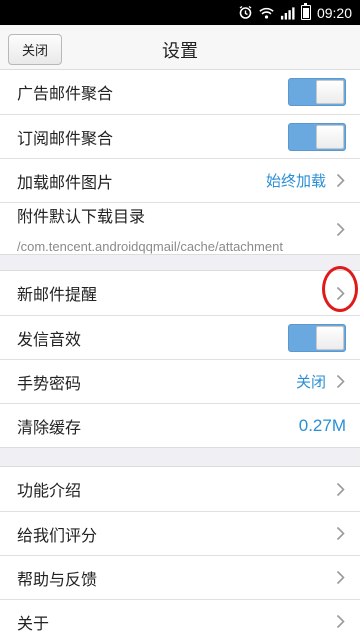 The width and height of the screenshot is (360, 640). What do you see at coordinates (49, 427) in the screenshot?
I see `setting-label: 清除缓存` at bounding box center [49, 427].